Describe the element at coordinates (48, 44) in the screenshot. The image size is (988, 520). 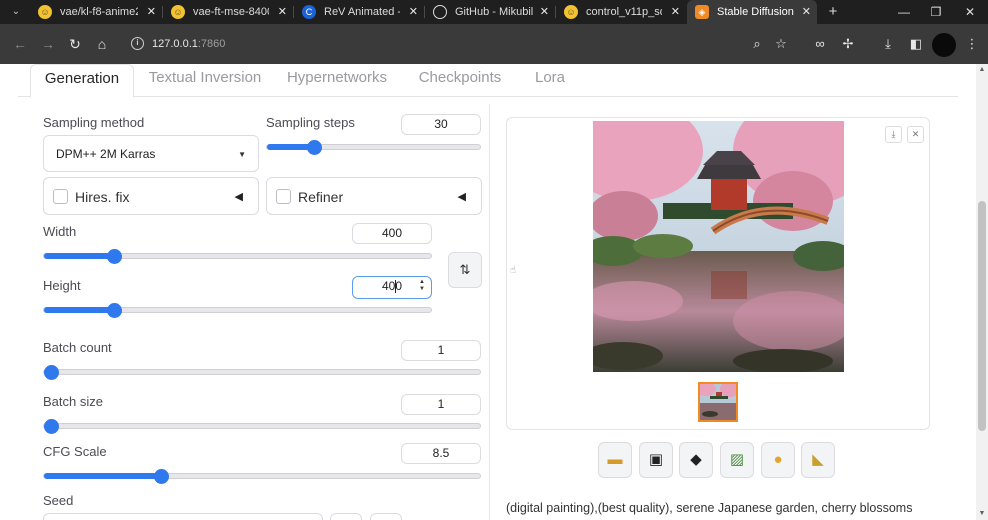
I see `forward-arrow-icon: →` at that location.